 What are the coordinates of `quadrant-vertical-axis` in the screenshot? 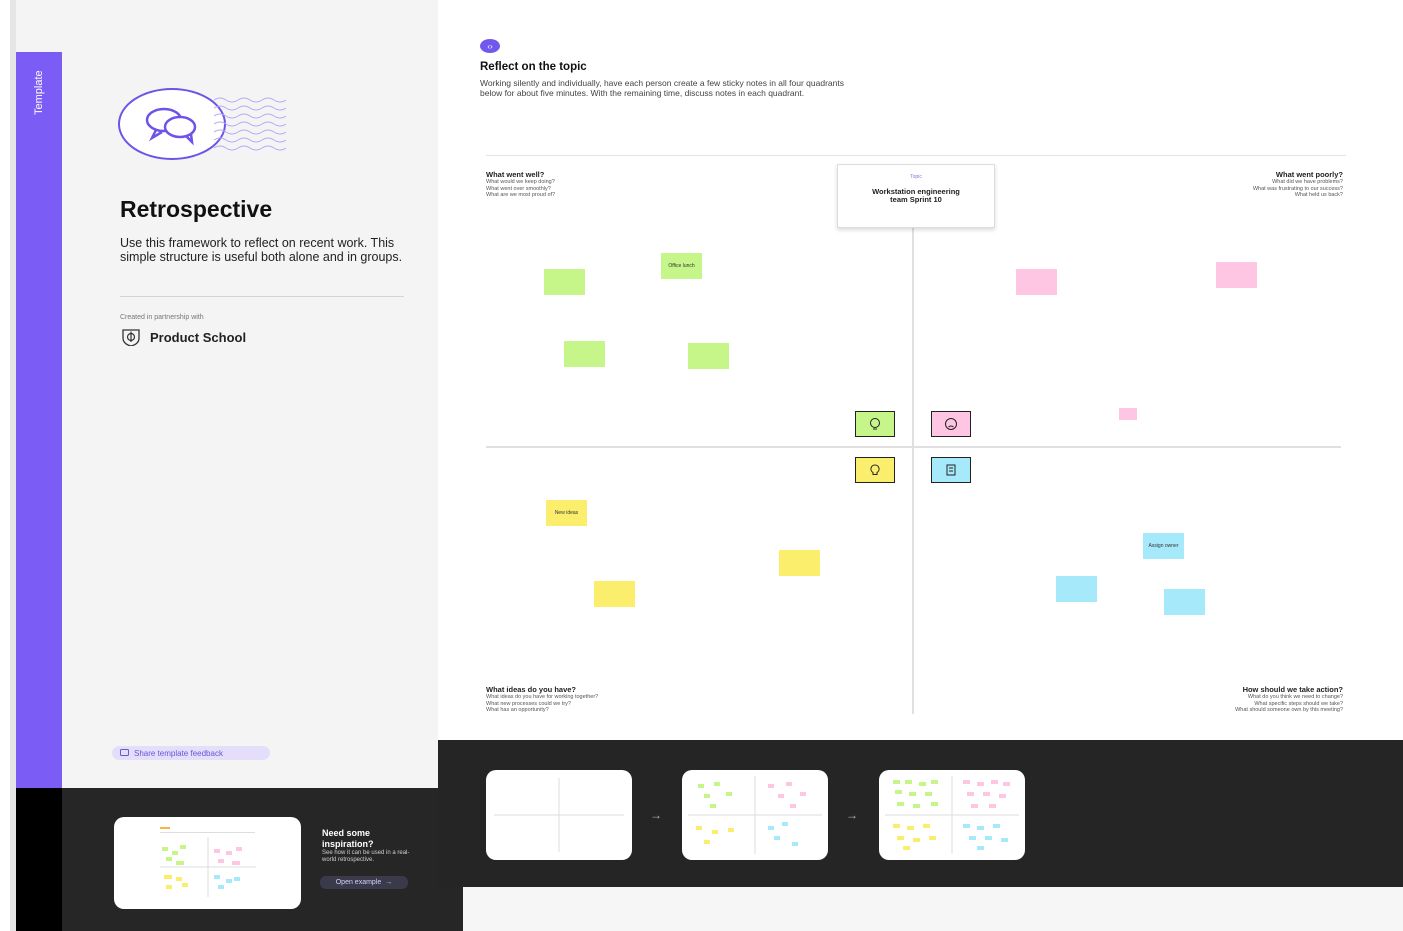 It's located at (913, 468).